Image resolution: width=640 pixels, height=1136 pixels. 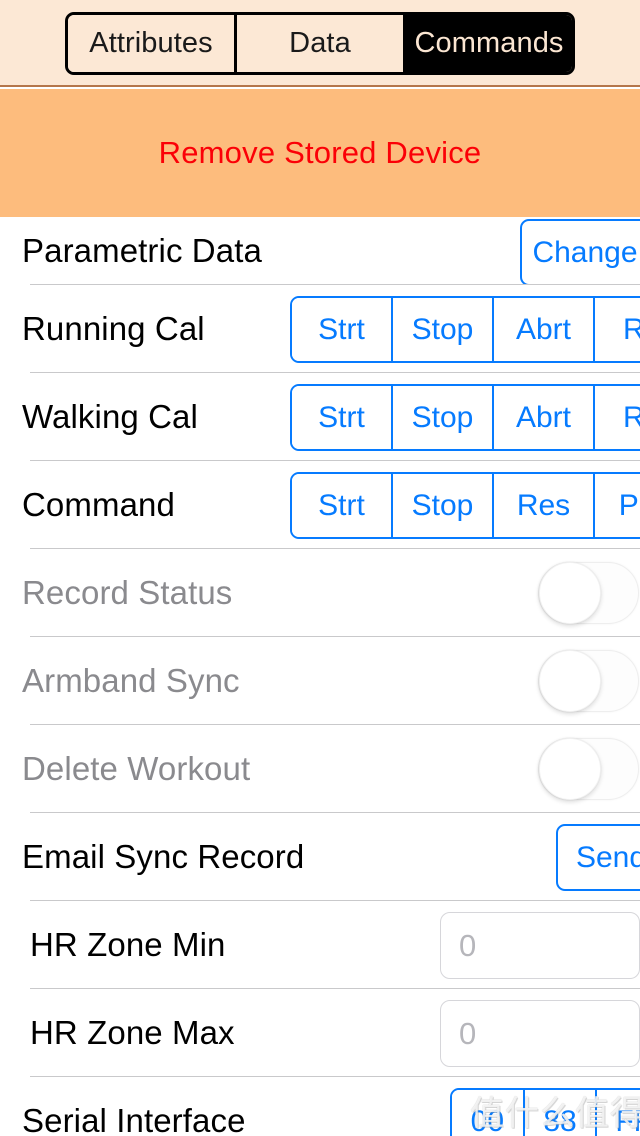 I want to click on parametric-data-control: Change, so click(x=580, y=252).